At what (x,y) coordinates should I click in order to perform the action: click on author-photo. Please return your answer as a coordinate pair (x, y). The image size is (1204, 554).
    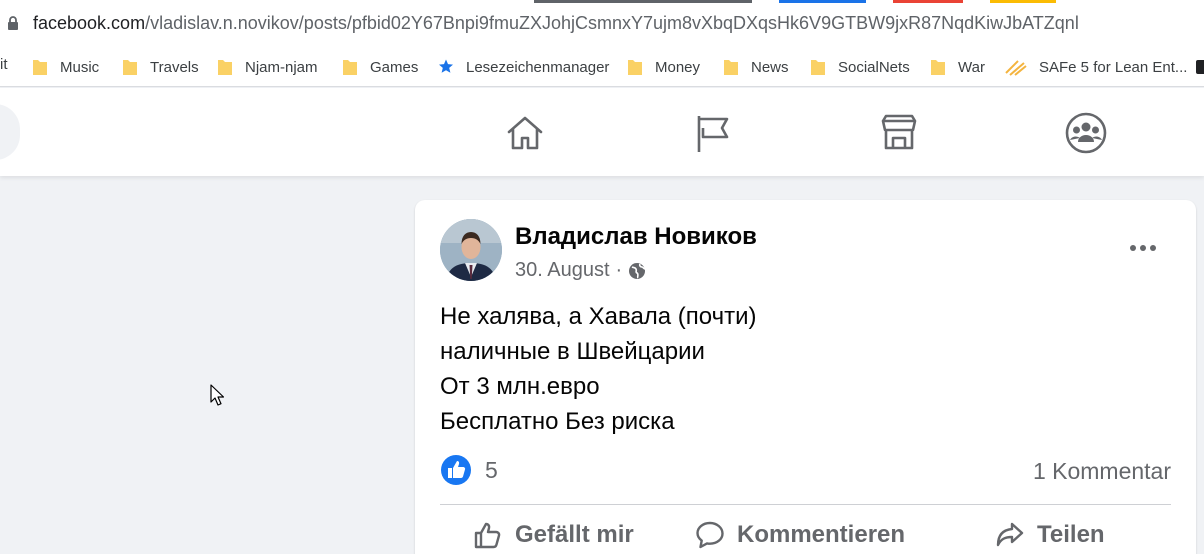
    Looking at the image, I should click on (471, 250).